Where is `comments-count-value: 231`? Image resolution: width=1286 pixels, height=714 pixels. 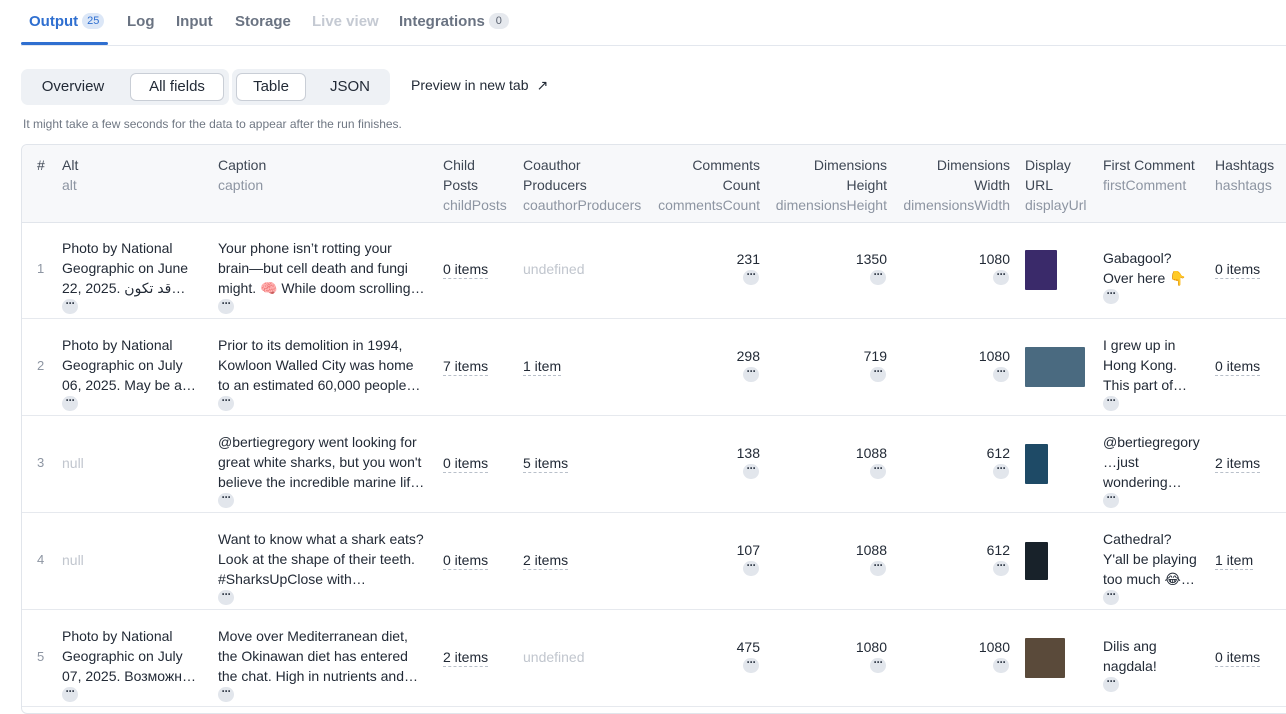
comments-count-value: 231 is located at coordinates (748, 258).